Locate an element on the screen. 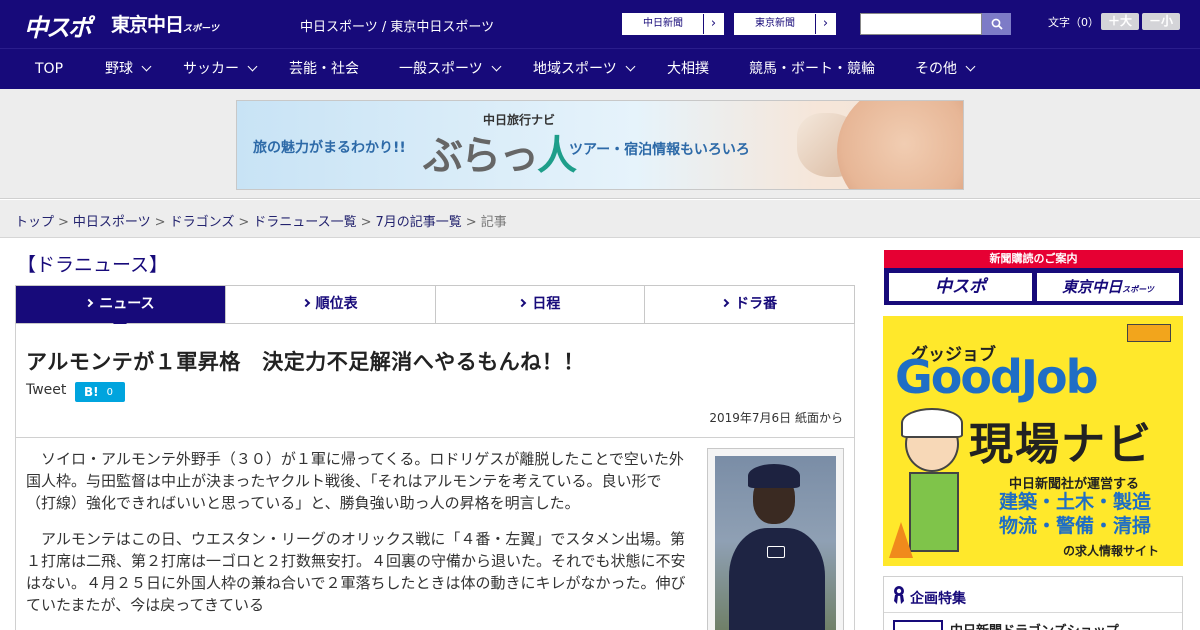 The image size is (1200, 630). ad-brand-part: ぶらっ is located at coordinates (481, 155).